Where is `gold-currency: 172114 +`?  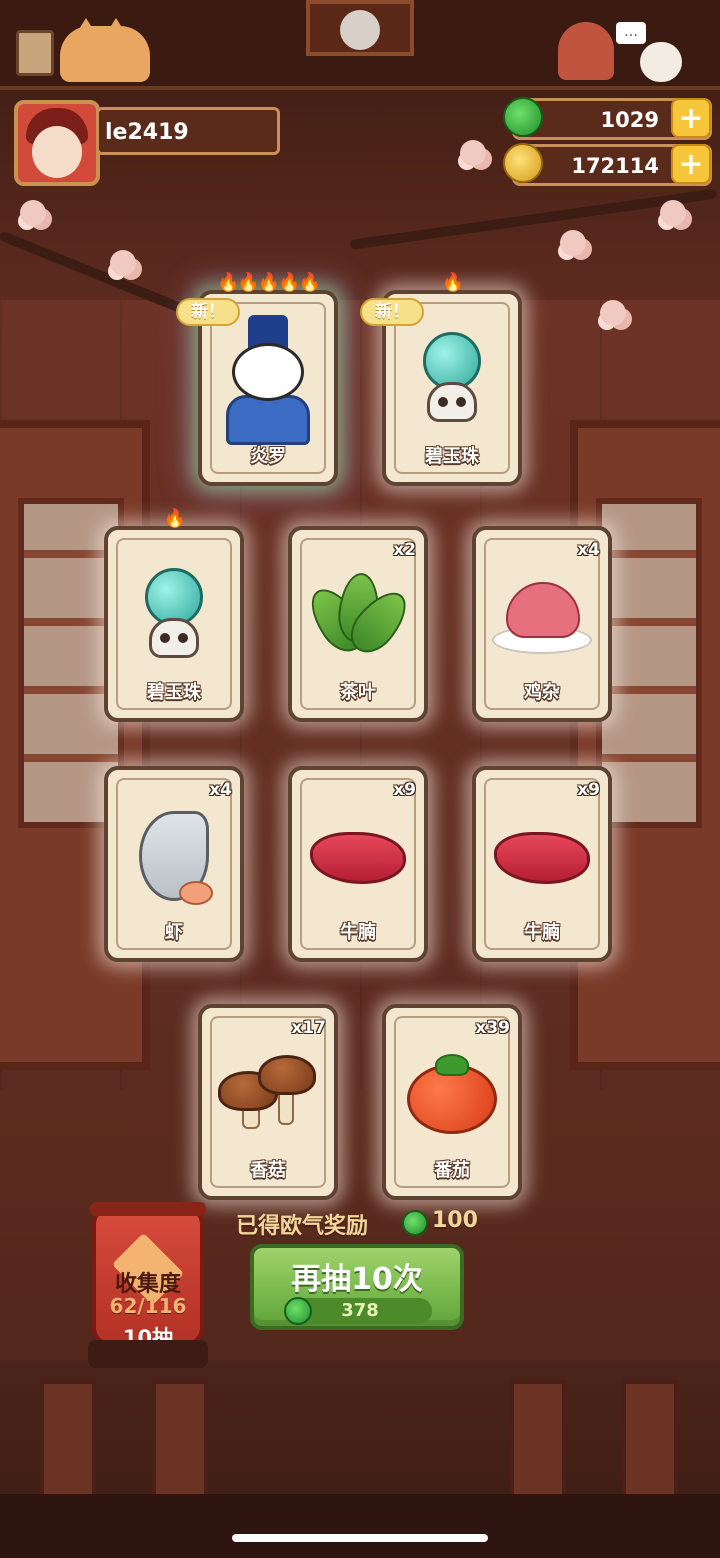
gold-currency: 172114 + is located at coordinates (607, 164).